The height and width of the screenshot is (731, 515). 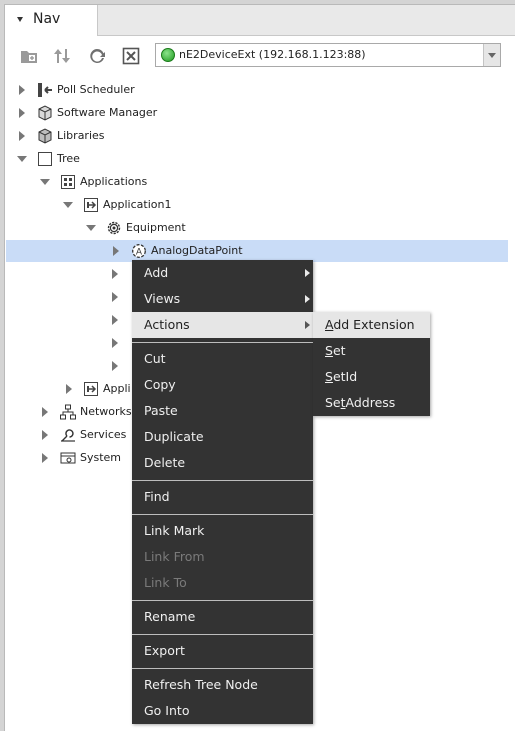 What do you see at coordinates (333, 402) in the screenshot?
I see `item-text: Se` at bounding box center [333, 402].